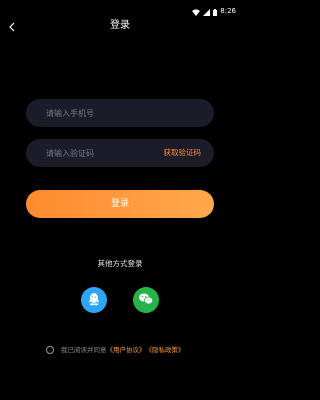  I want to click on wechat-login-button, so click(146, 300).